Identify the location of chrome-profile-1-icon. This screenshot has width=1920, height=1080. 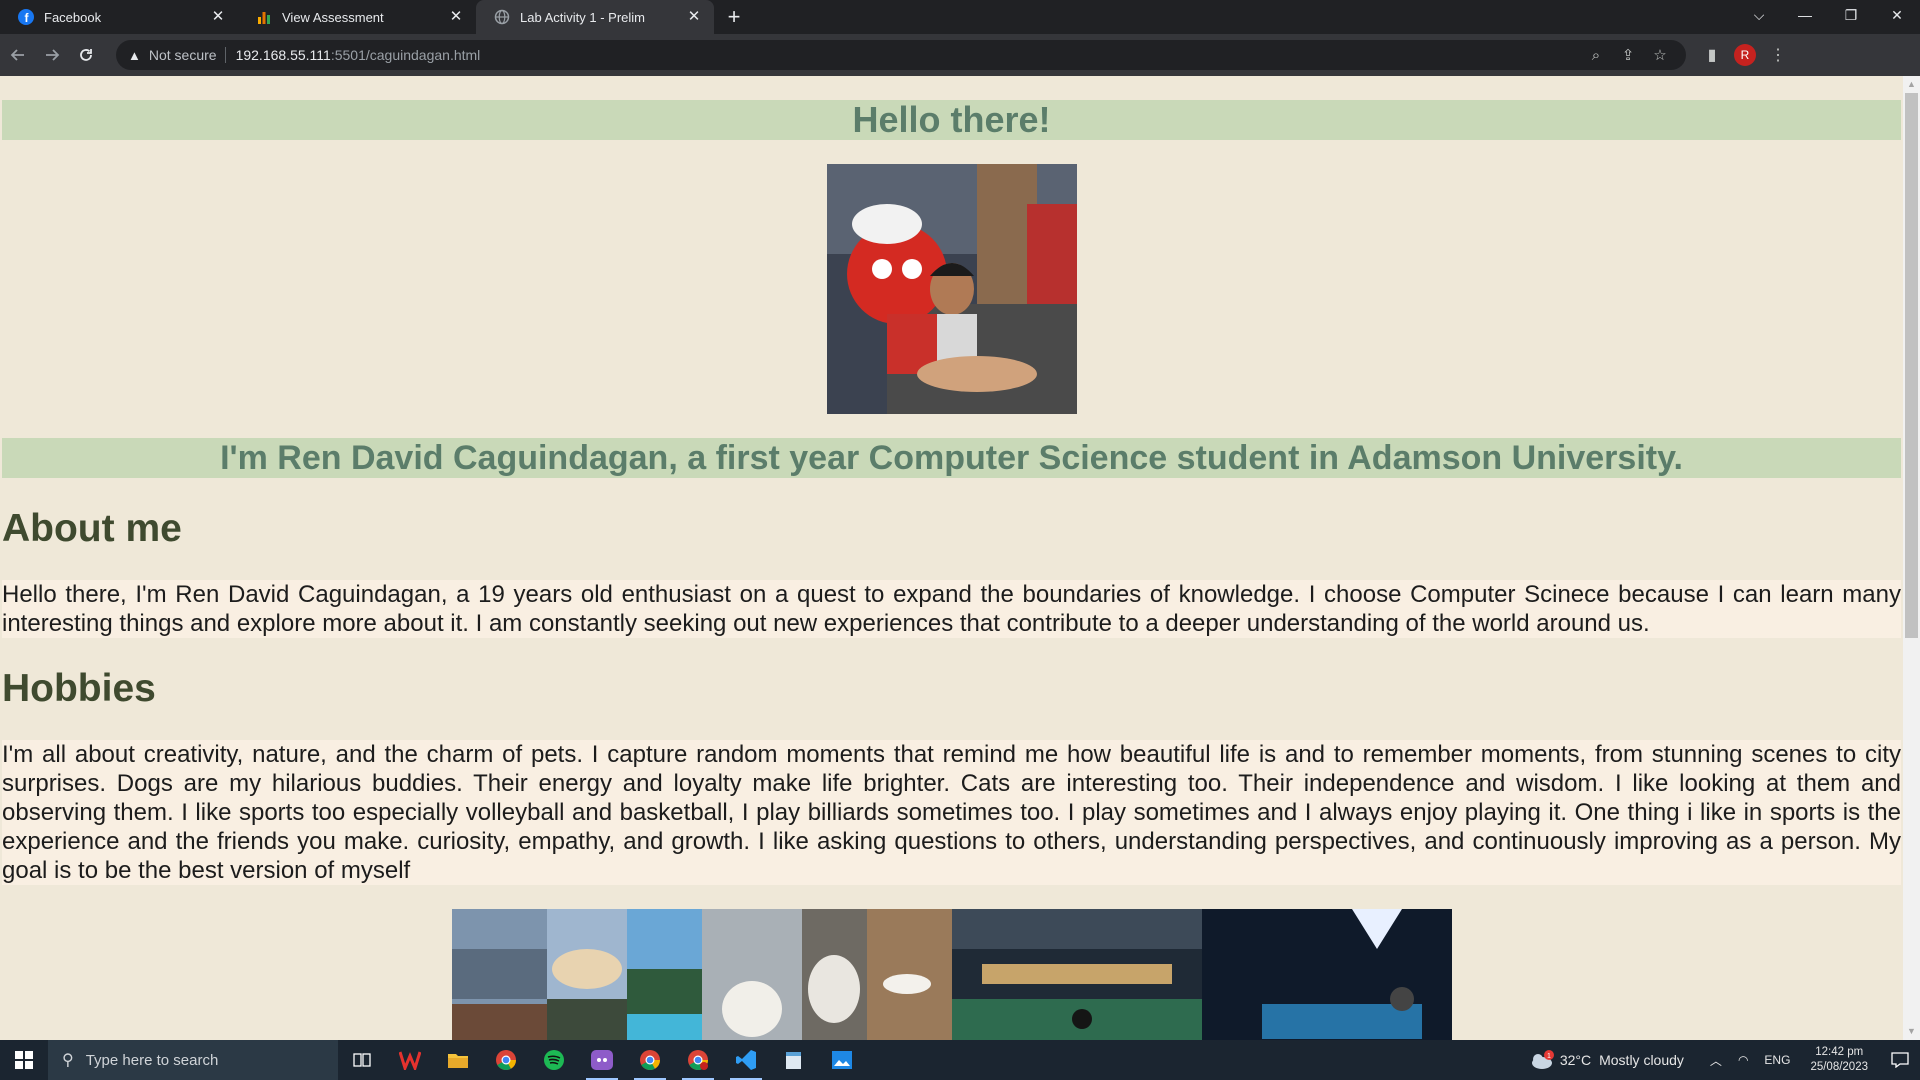
(650, 1060).